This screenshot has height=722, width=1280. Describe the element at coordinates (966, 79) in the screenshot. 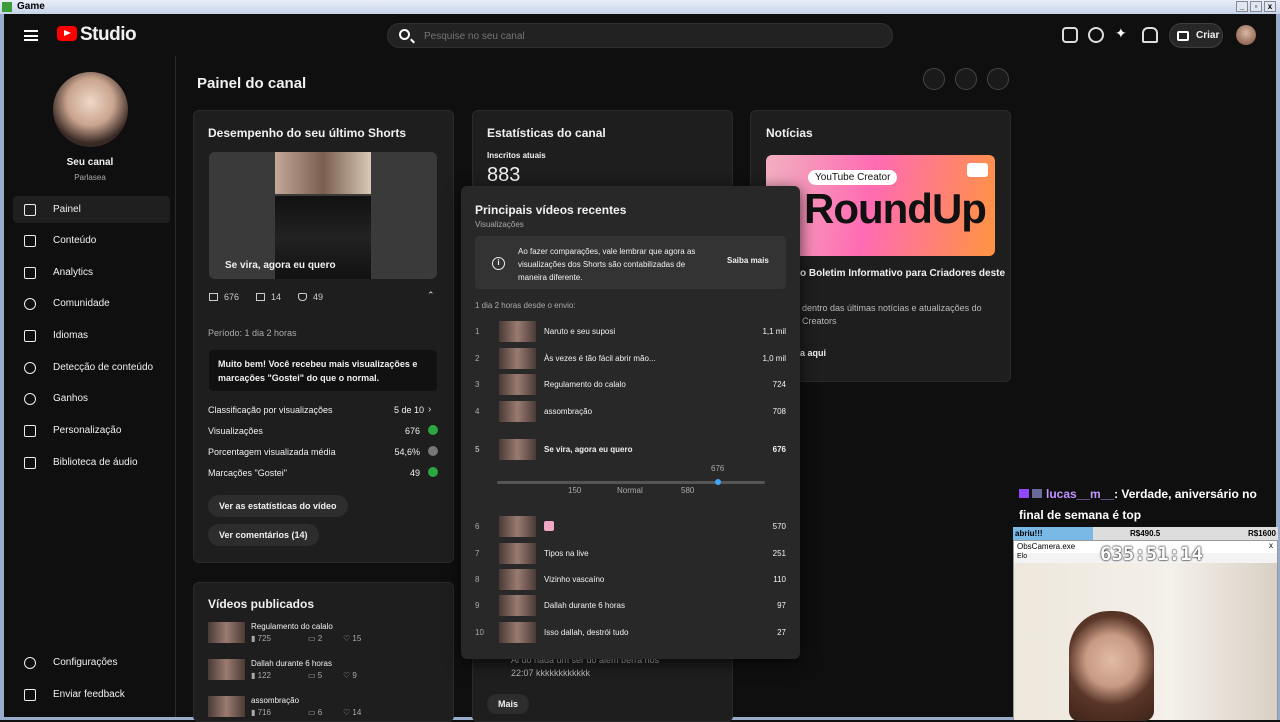

I see `live-icon` at that location.